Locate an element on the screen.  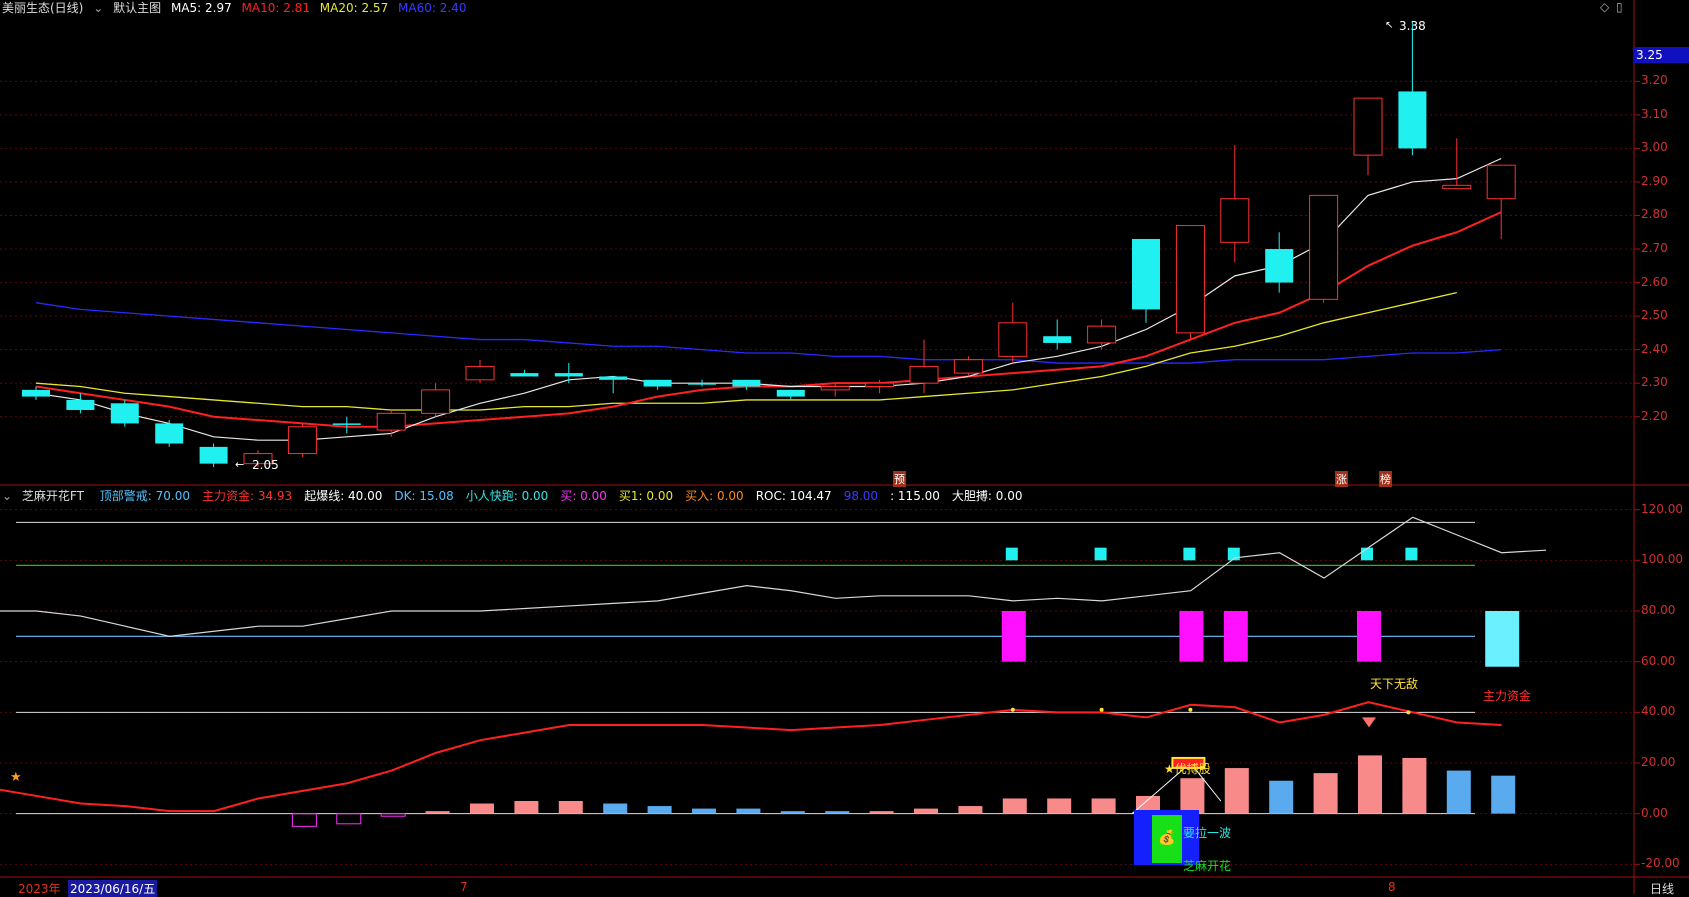
marker-yu: 预 is located at coordinates (899, 479).